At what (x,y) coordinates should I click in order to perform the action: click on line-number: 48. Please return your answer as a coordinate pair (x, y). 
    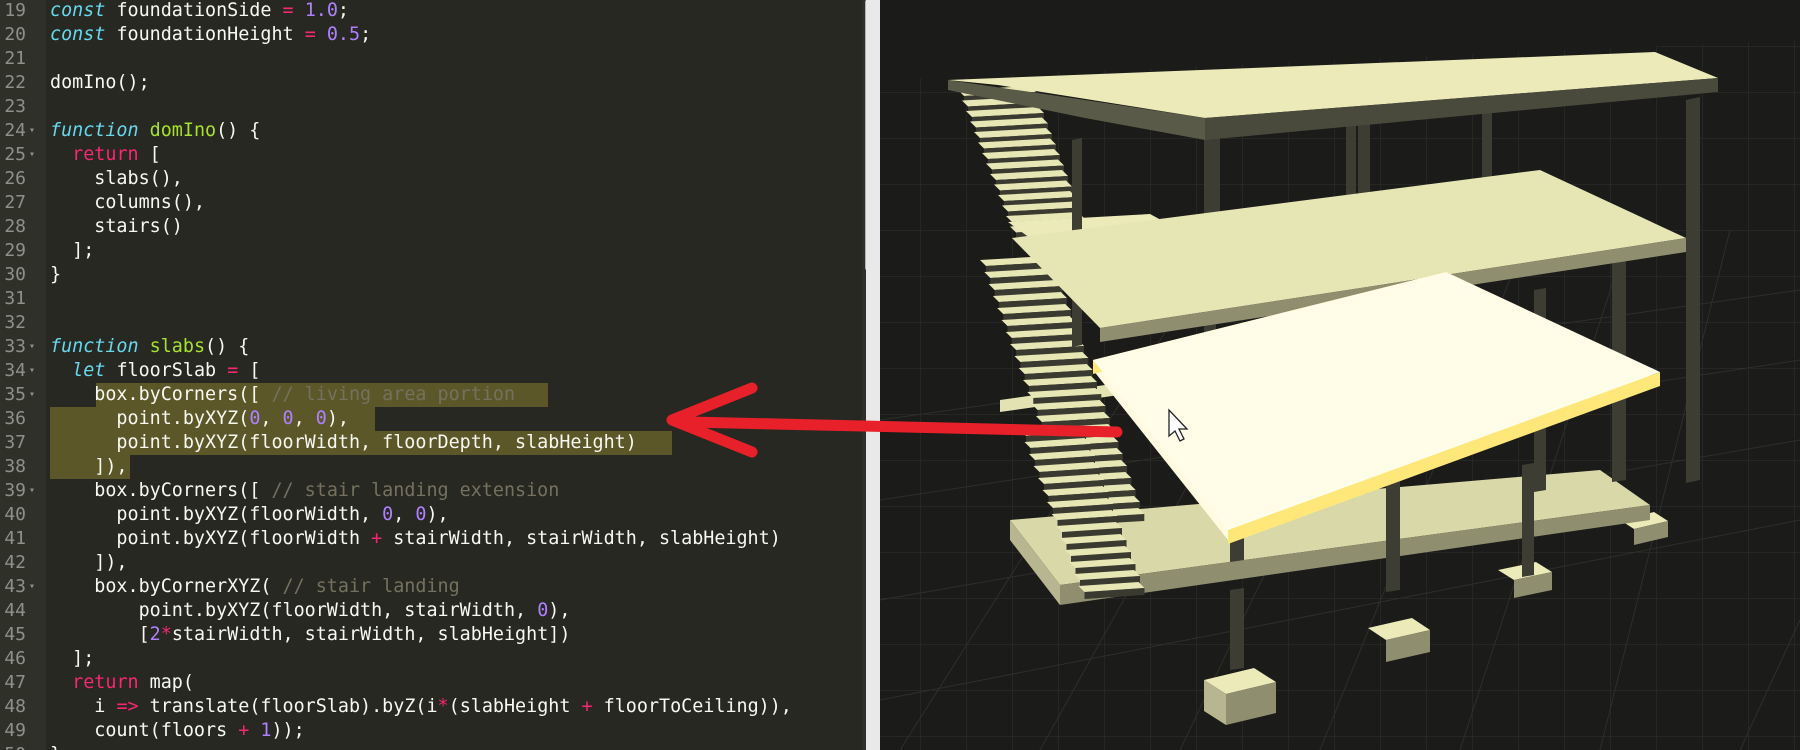
    Looking at the image, I should click on (15, 706).